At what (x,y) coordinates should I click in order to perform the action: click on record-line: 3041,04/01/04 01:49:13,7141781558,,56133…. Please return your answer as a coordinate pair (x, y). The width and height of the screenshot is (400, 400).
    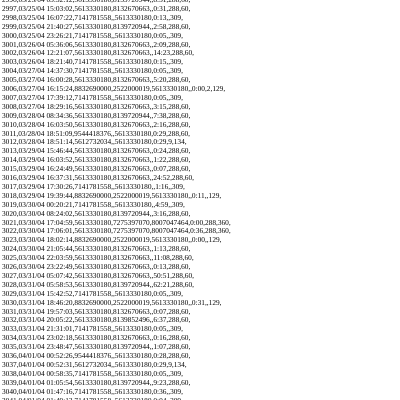
    Looking at the image, I should click on (92, 397).